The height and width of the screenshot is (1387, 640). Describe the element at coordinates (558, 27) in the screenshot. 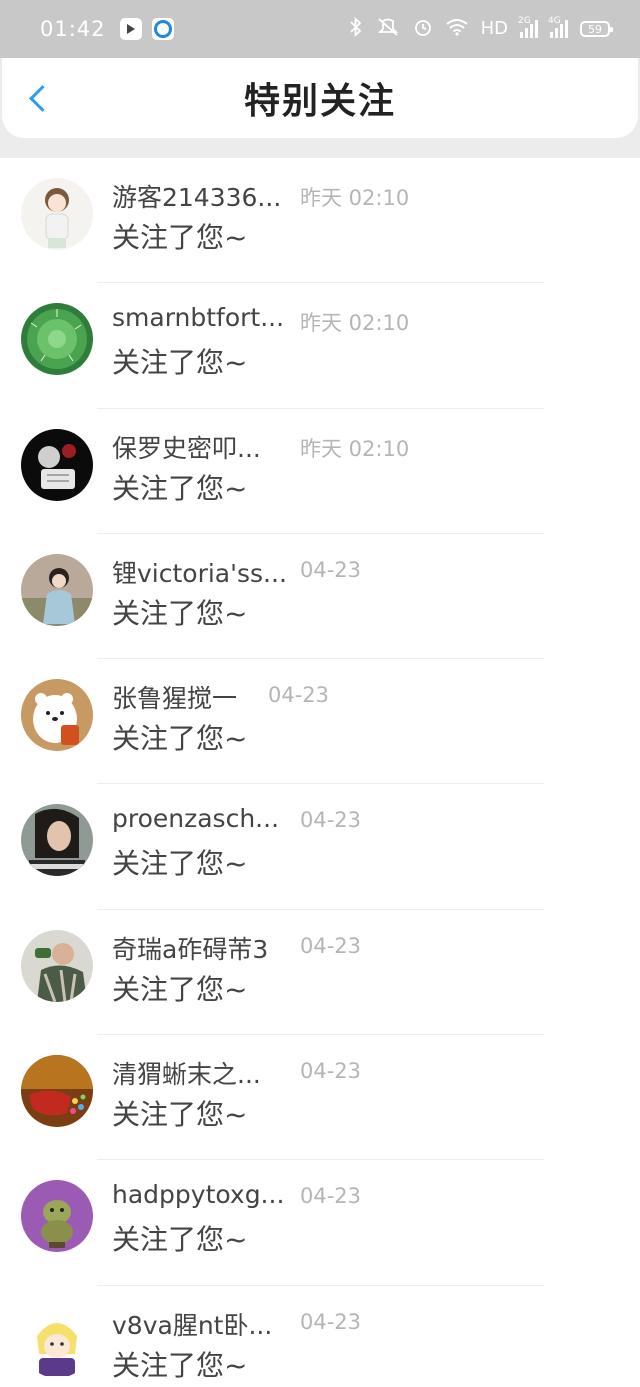

I see `signal-icon-2: 4G` at that location.